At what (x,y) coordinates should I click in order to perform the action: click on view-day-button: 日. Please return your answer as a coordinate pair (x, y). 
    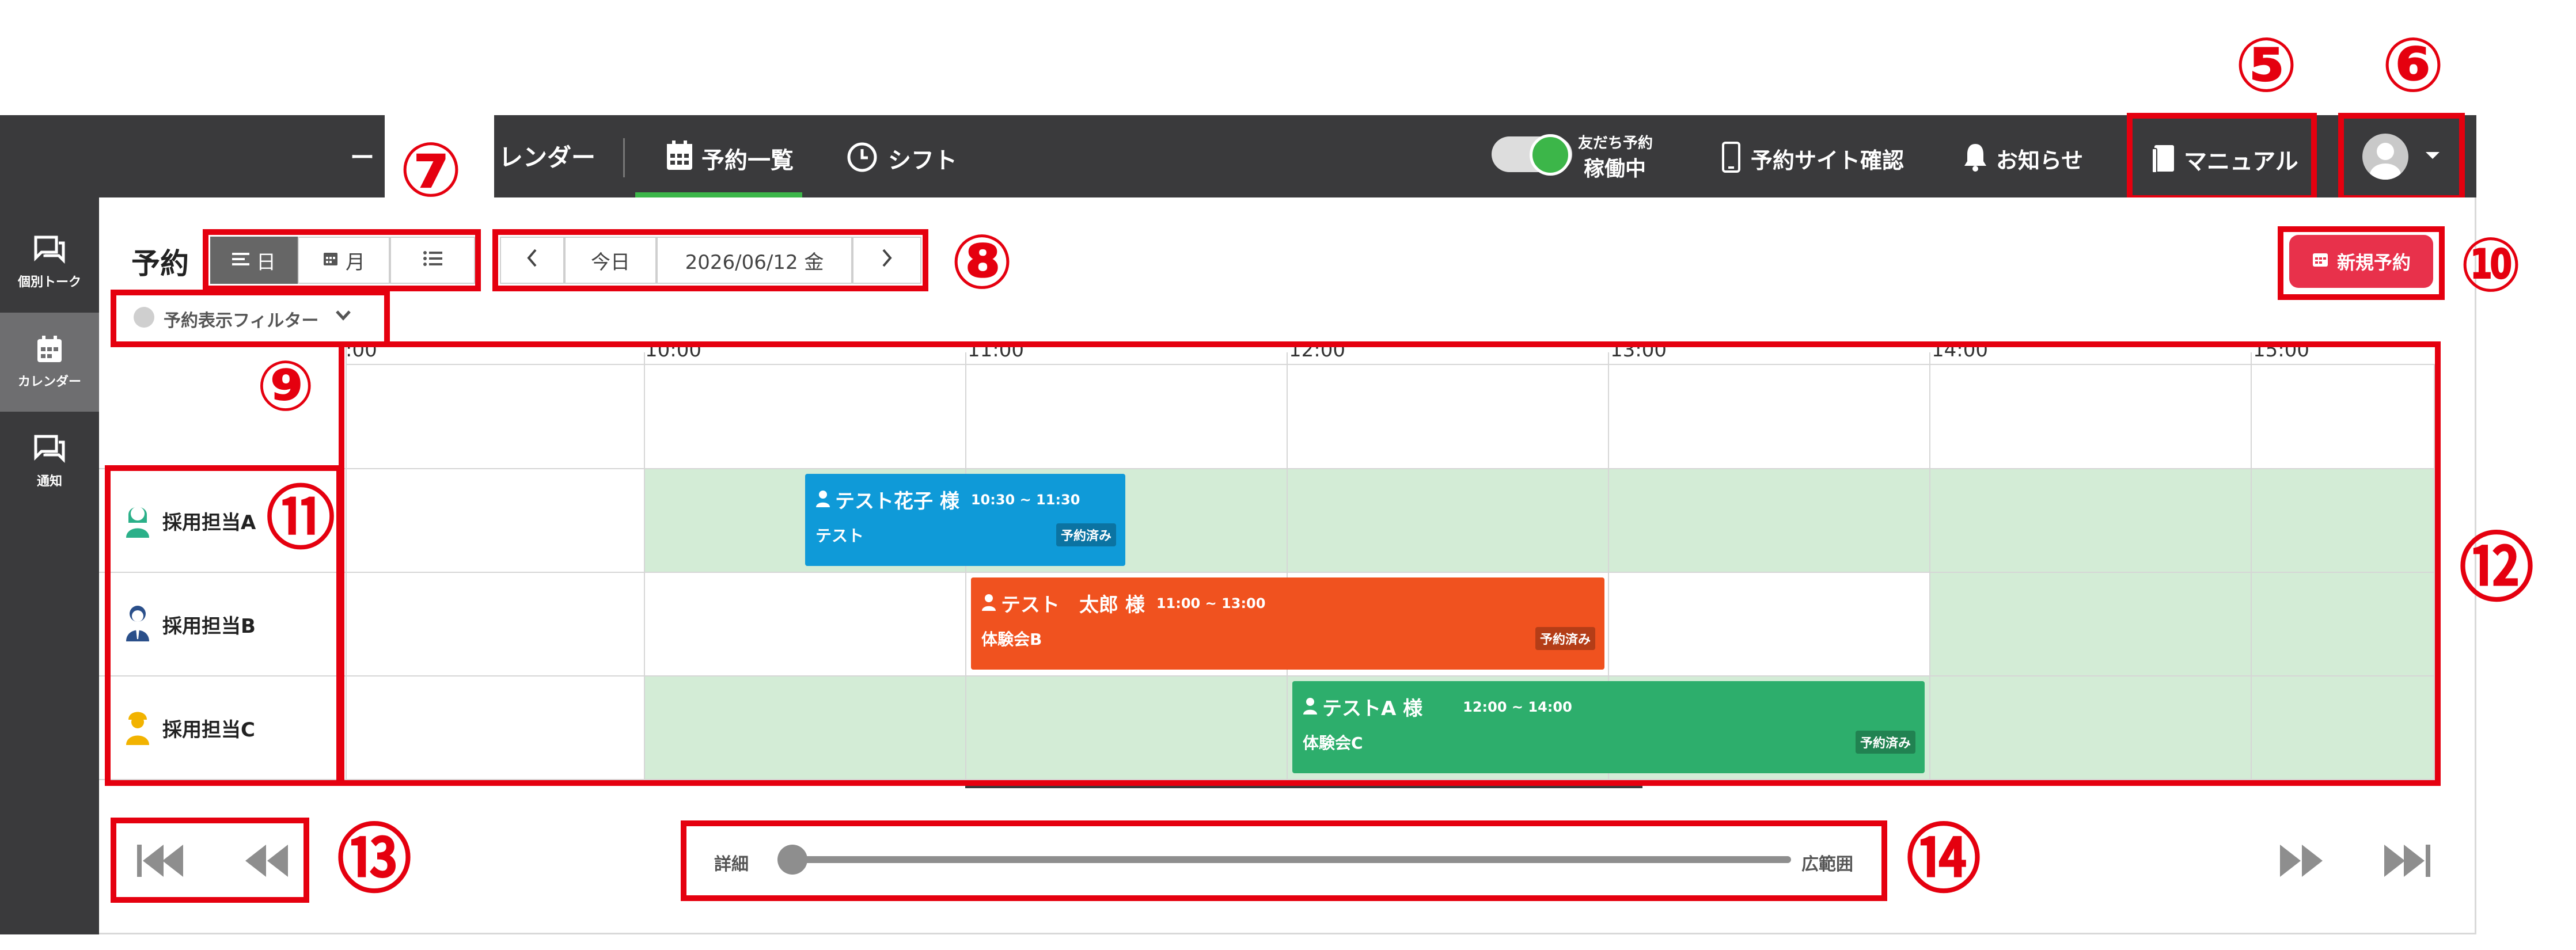
    Looking at the image, I should click on (254, 261).